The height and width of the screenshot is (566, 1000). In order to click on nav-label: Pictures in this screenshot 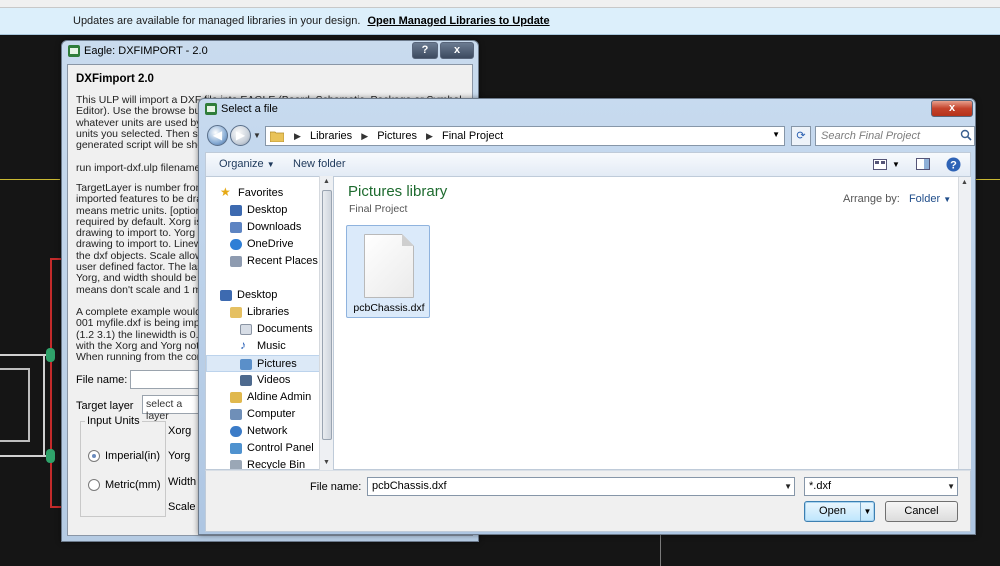, I will do `click(277, 364)`.